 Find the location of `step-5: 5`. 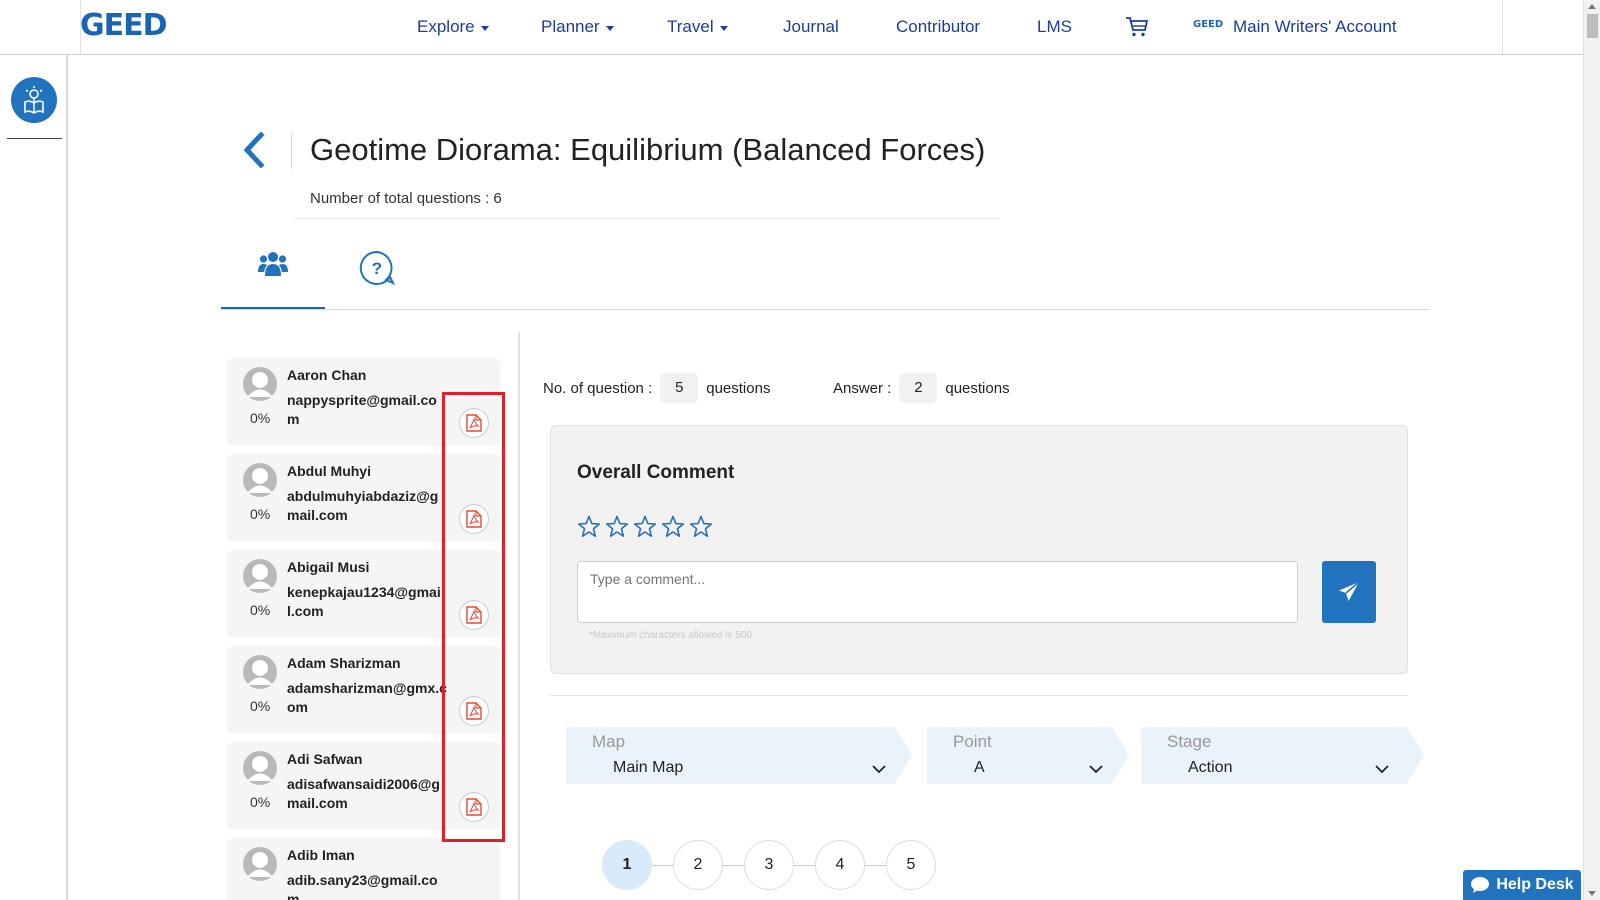

step-5: 5 is located at coordinates (911, 865).